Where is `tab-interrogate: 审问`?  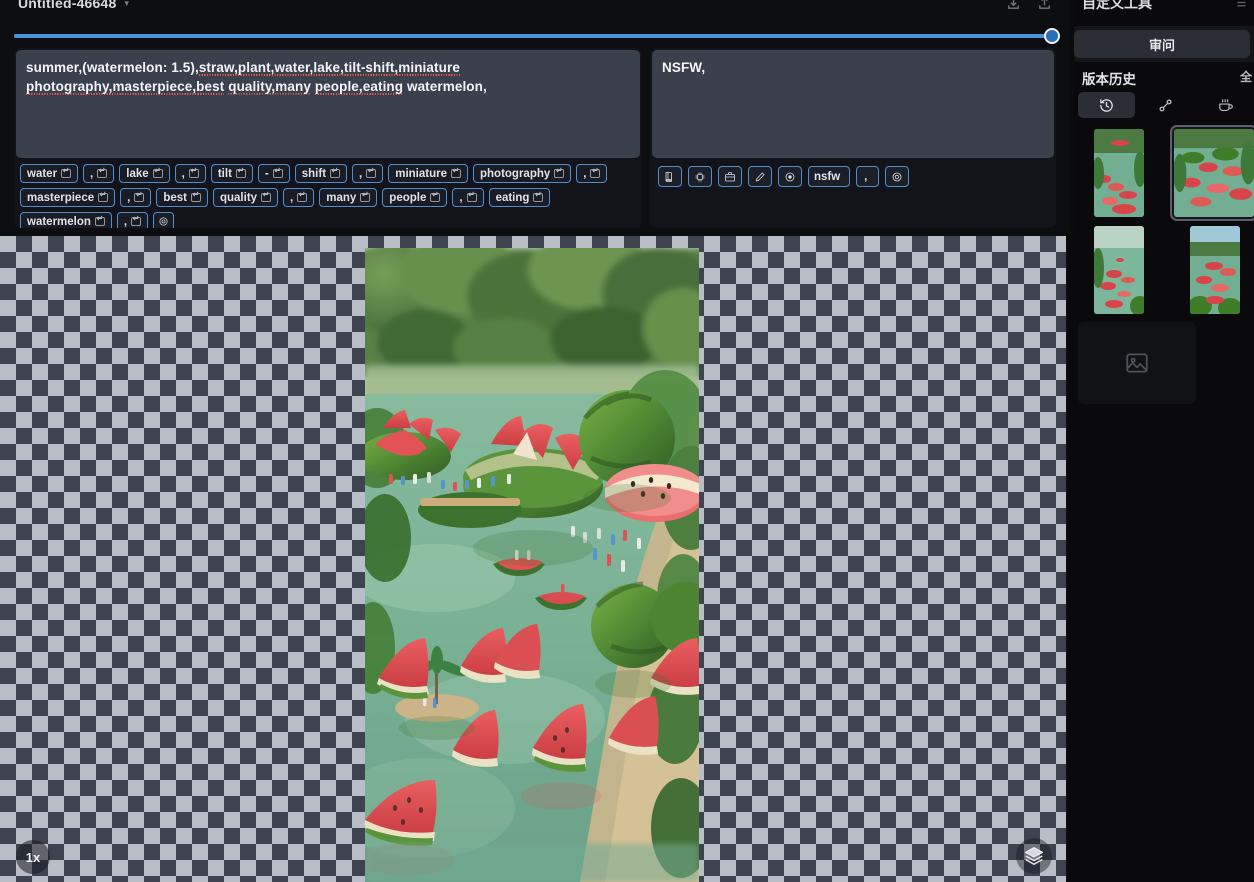
tab-interrogate: 审问 is located at coordinates (1162, 44).